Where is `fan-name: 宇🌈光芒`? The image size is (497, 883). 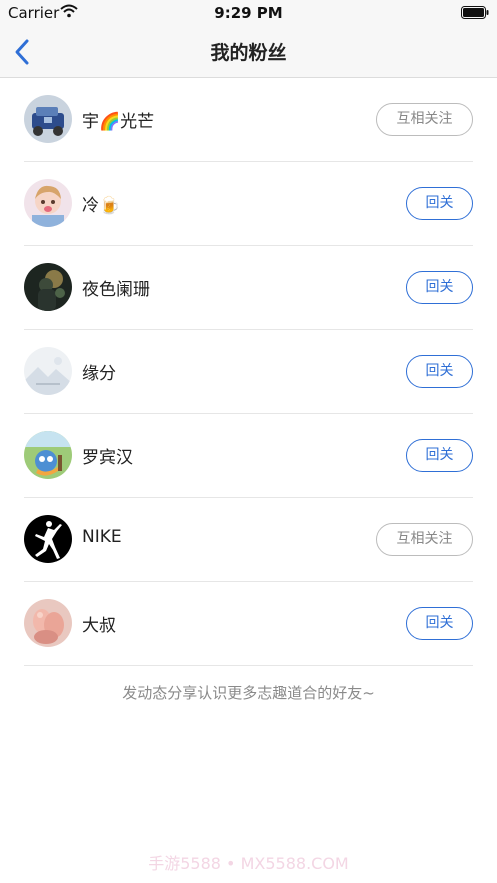 fan-name: 宇🌈光芒 is located at coordinates (118, 122).